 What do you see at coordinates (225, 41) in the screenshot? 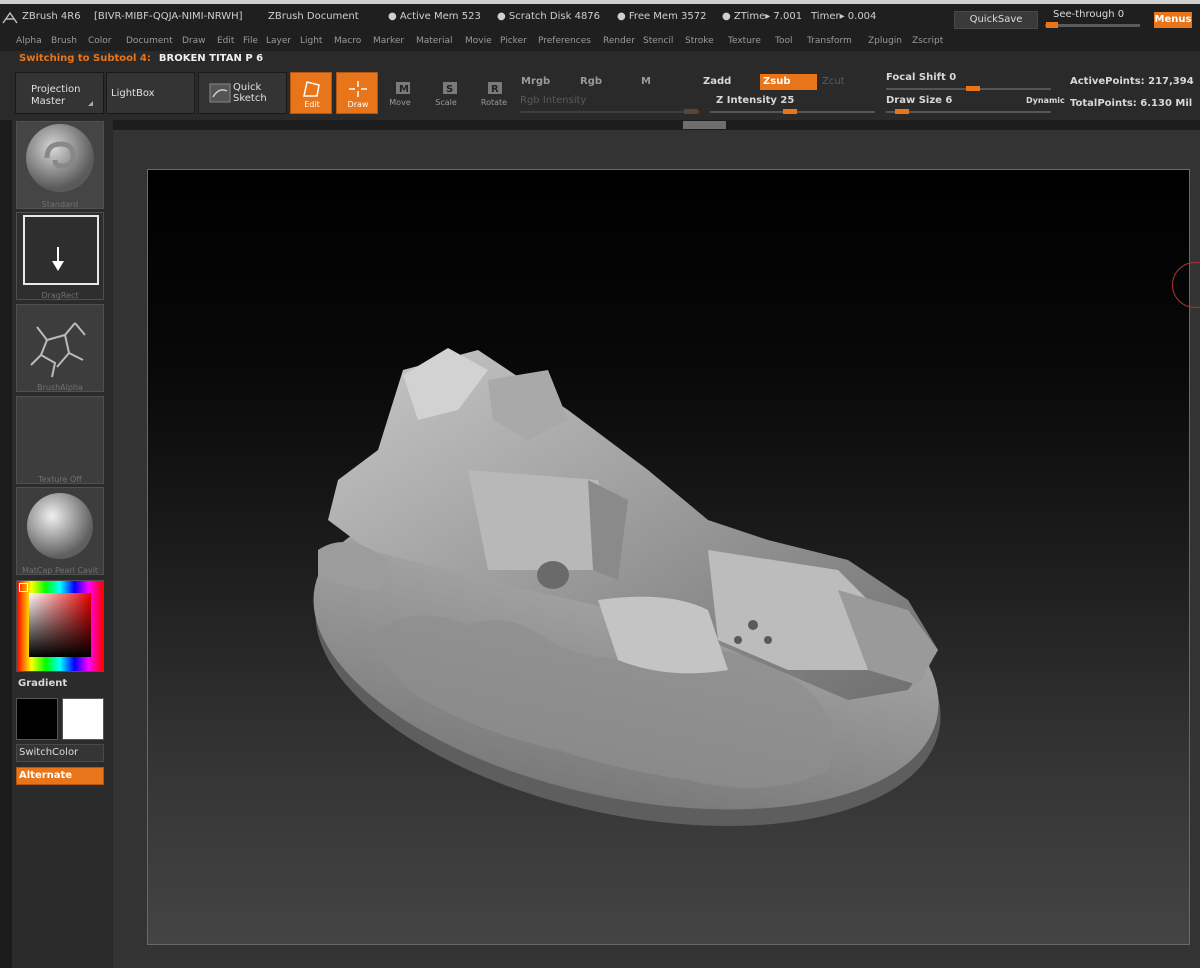
I see `menu-edit: Edit` at bounding box center [225, 41].